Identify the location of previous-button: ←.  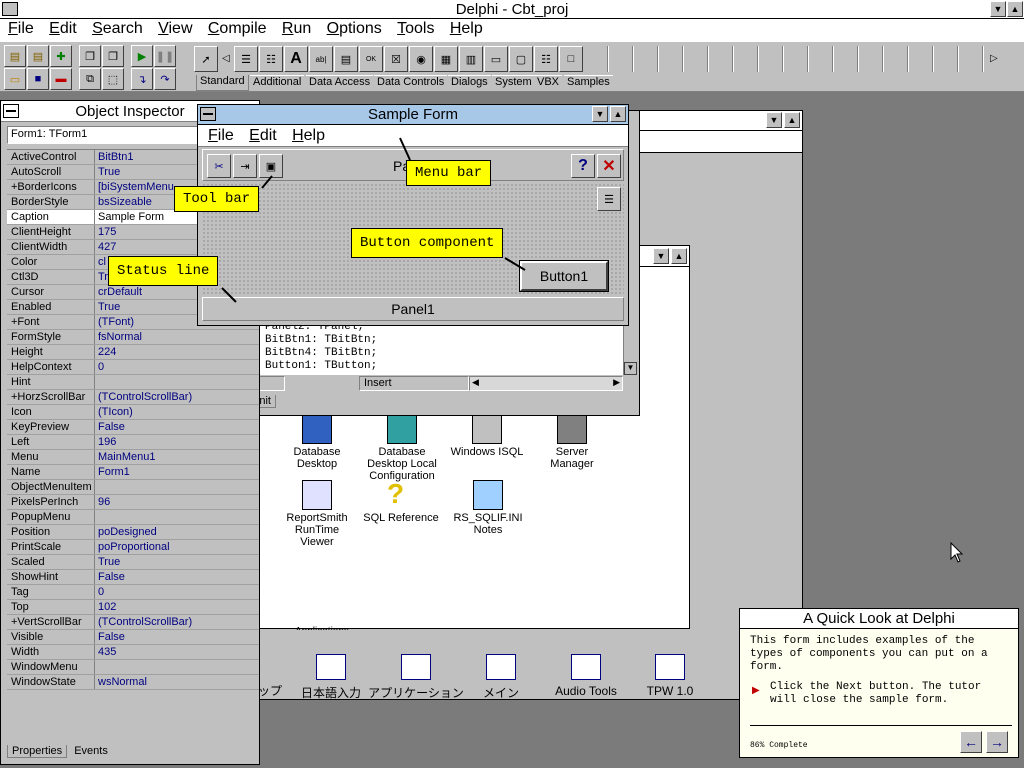
(971, 742).